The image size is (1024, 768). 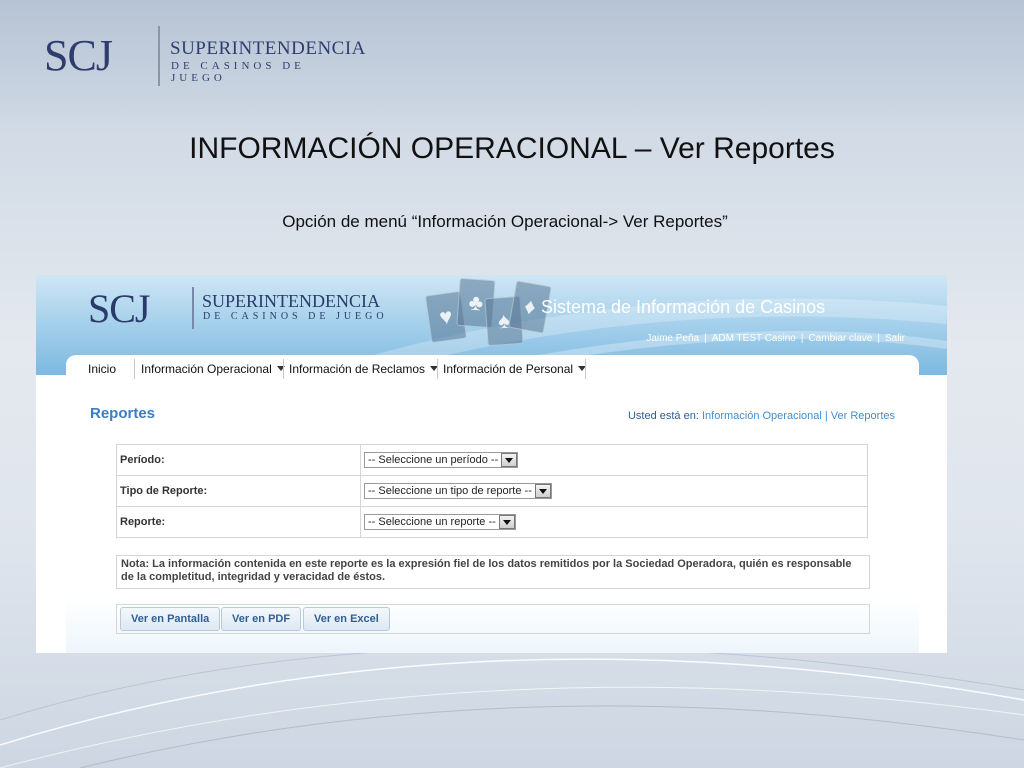 I want to click on app-logo-abbr: SCJ, so click(x=119, y=308).